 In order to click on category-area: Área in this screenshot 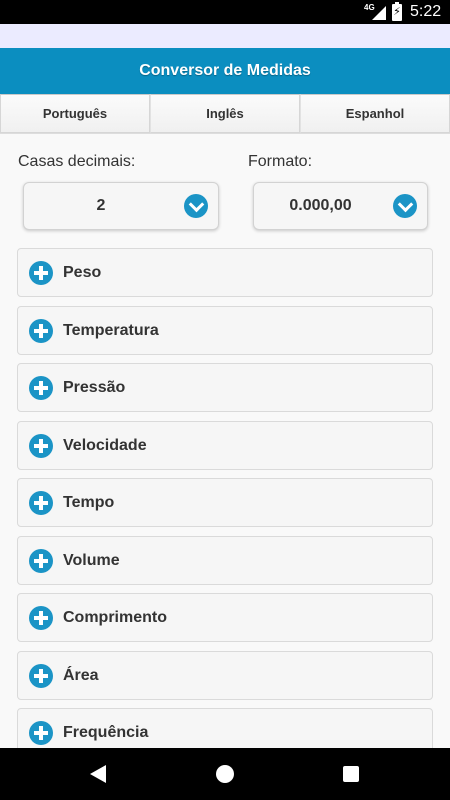, I will do `click(225, 675)`.